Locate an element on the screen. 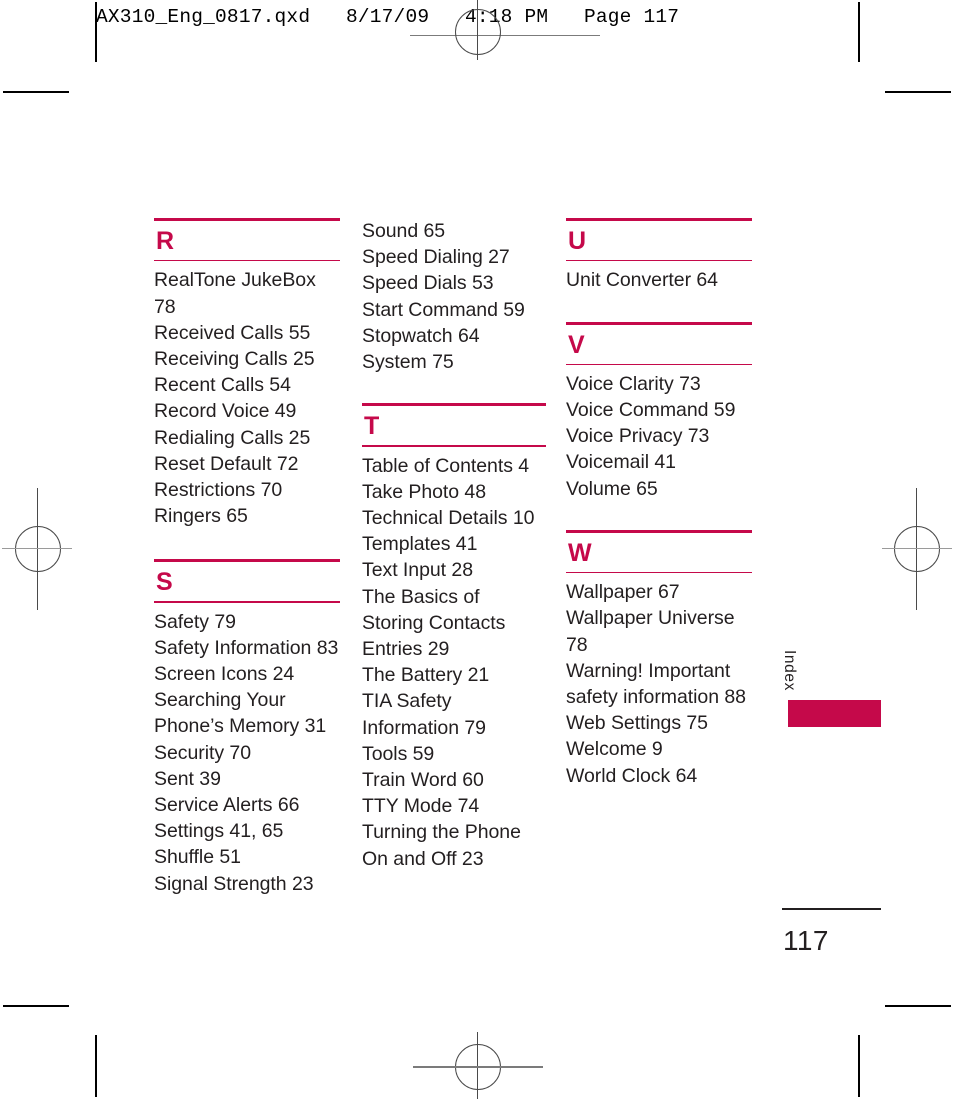 The image size is (954, 1099). page-number: 117 is located at coordinates (806, 940).